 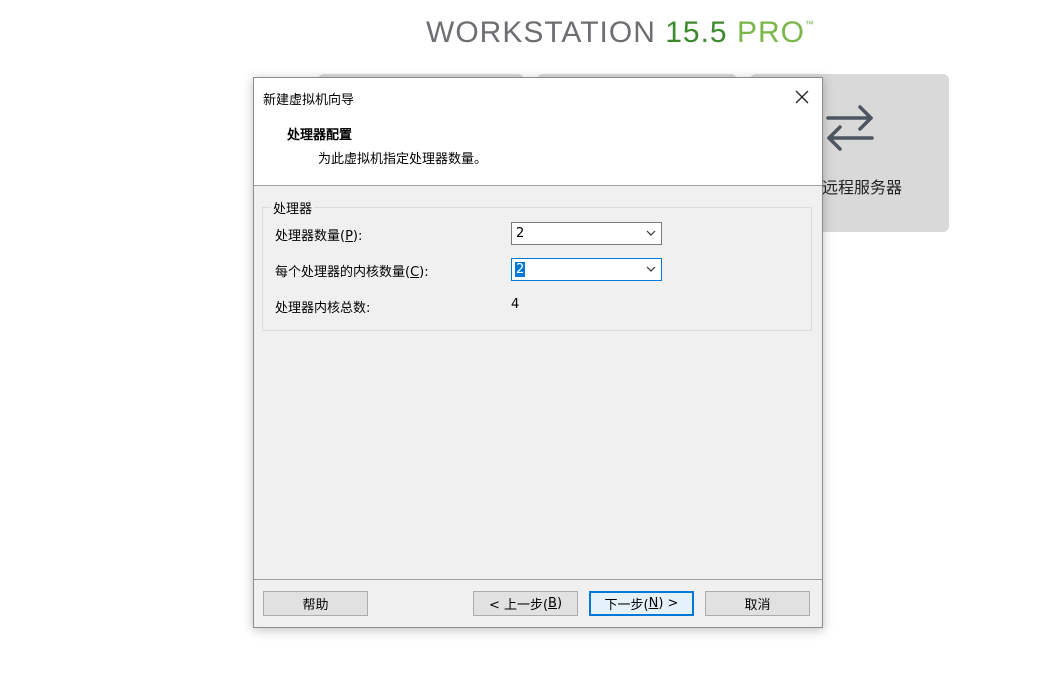 I want to click on help-button: 帮助, so click(x=315, y=603).